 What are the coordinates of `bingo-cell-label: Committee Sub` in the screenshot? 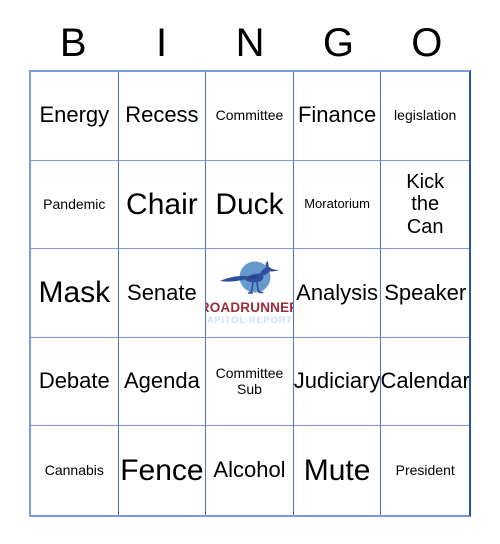 It's located at (249, 380).